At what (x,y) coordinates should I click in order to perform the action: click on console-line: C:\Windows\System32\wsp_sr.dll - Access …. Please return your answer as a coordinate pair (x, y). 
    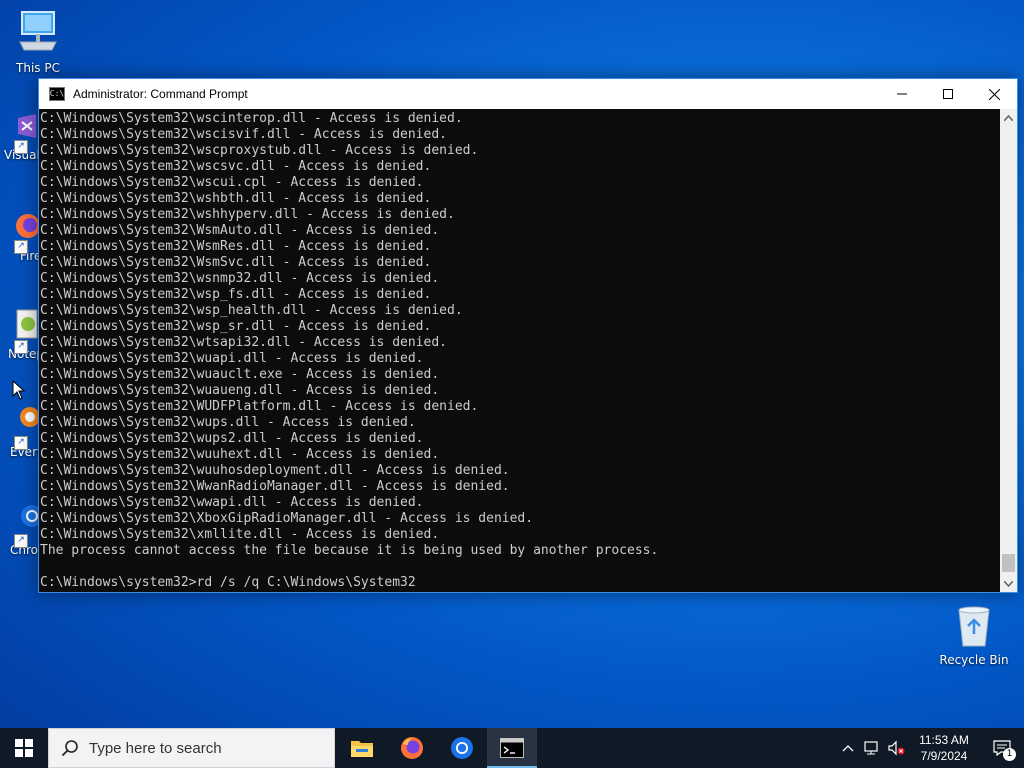
    Looking at the image, I should click on (236, 326).